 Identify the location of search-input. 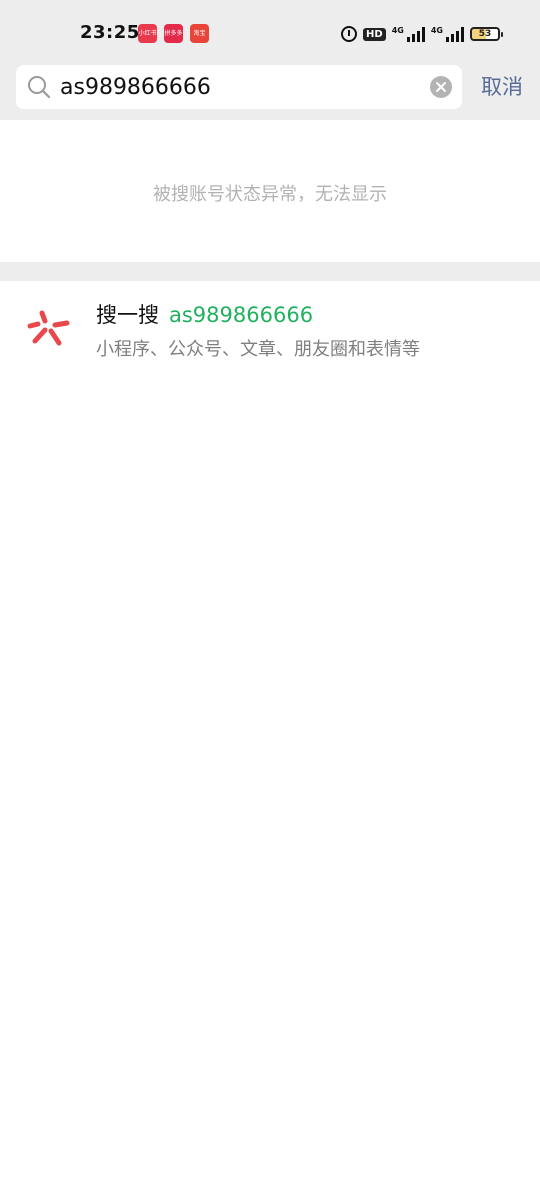
(240, 87).